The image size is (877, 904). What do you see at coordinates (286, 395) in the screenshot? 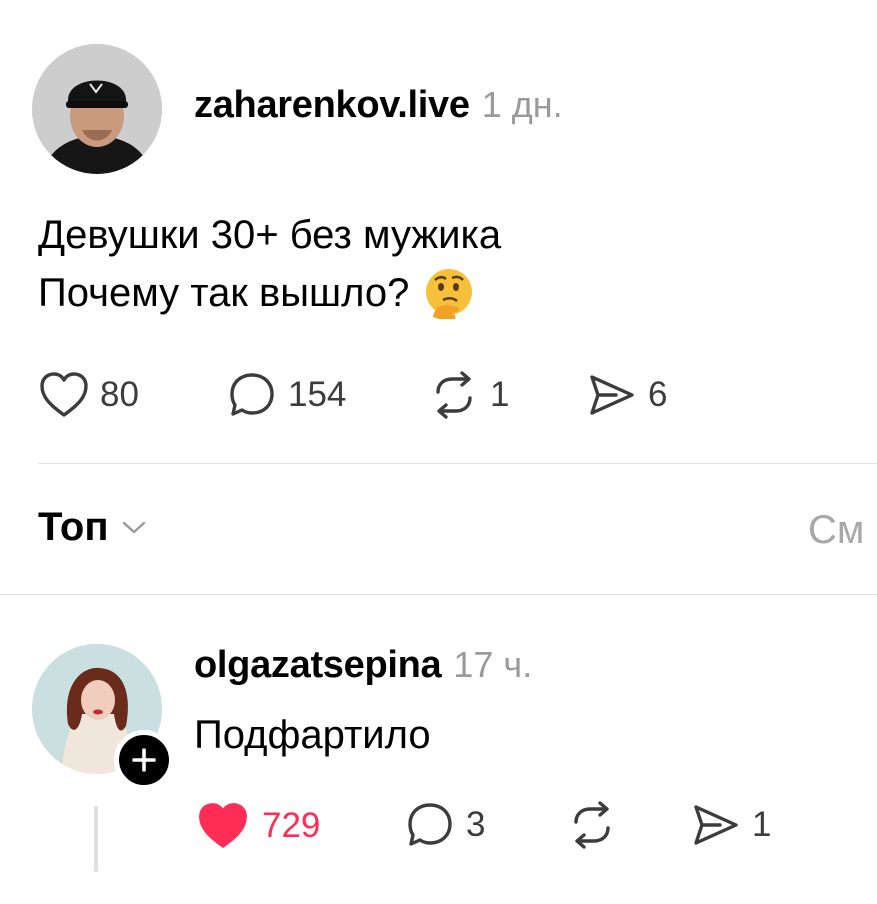
I see `post-comment-button: 154` at bounding box center [286, 395].